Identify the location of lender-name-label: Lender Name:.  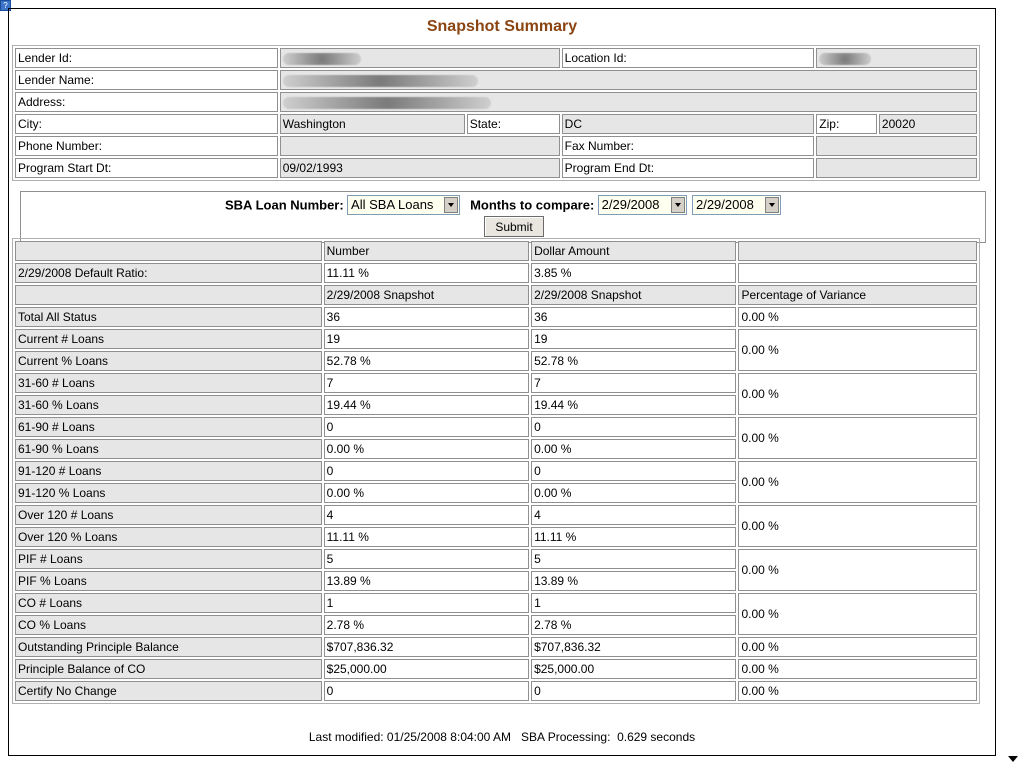
(146, 80).